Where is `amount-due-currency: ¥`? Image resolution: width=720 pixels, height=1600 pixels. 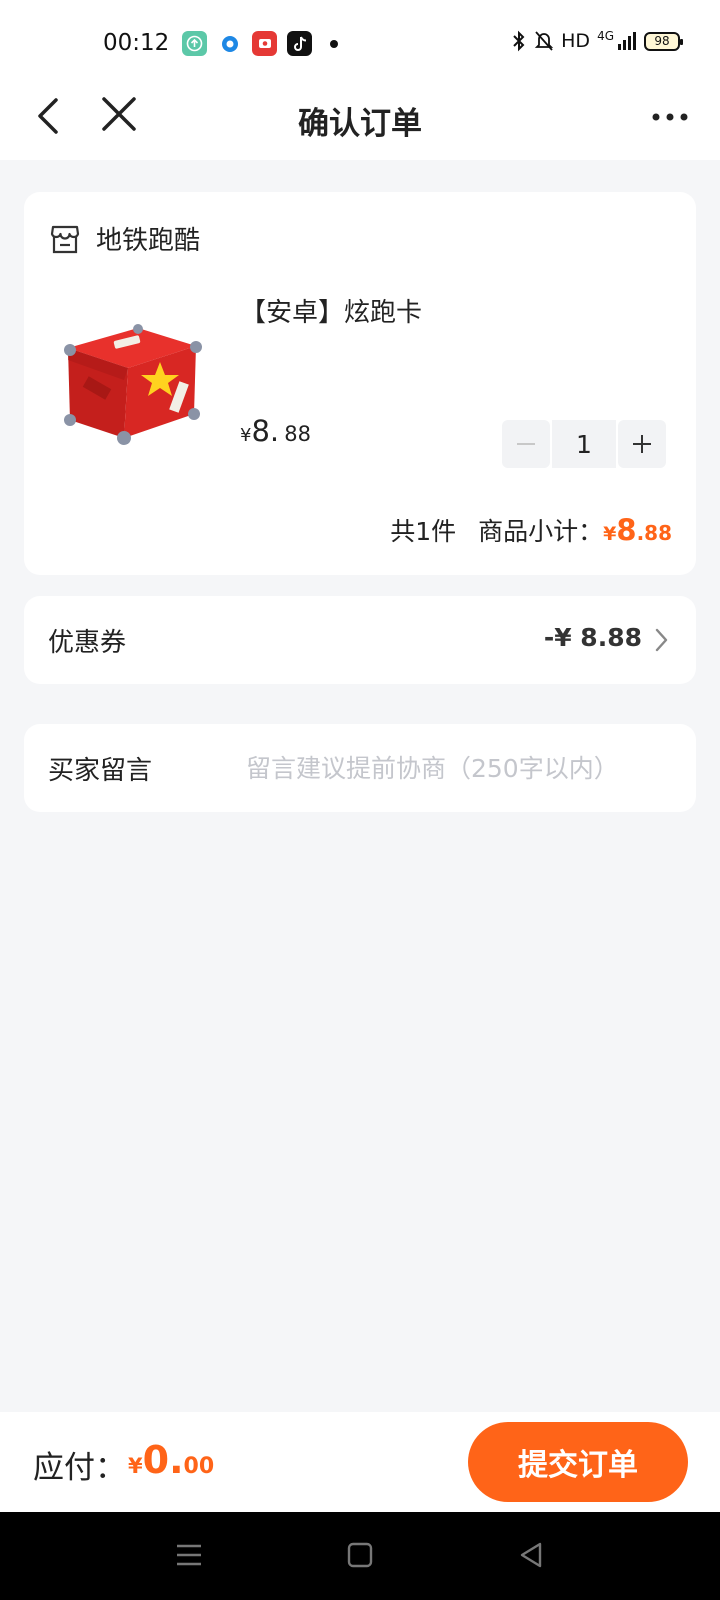
amount-due-currency: ¥ is located at coordinates (135, 1466).